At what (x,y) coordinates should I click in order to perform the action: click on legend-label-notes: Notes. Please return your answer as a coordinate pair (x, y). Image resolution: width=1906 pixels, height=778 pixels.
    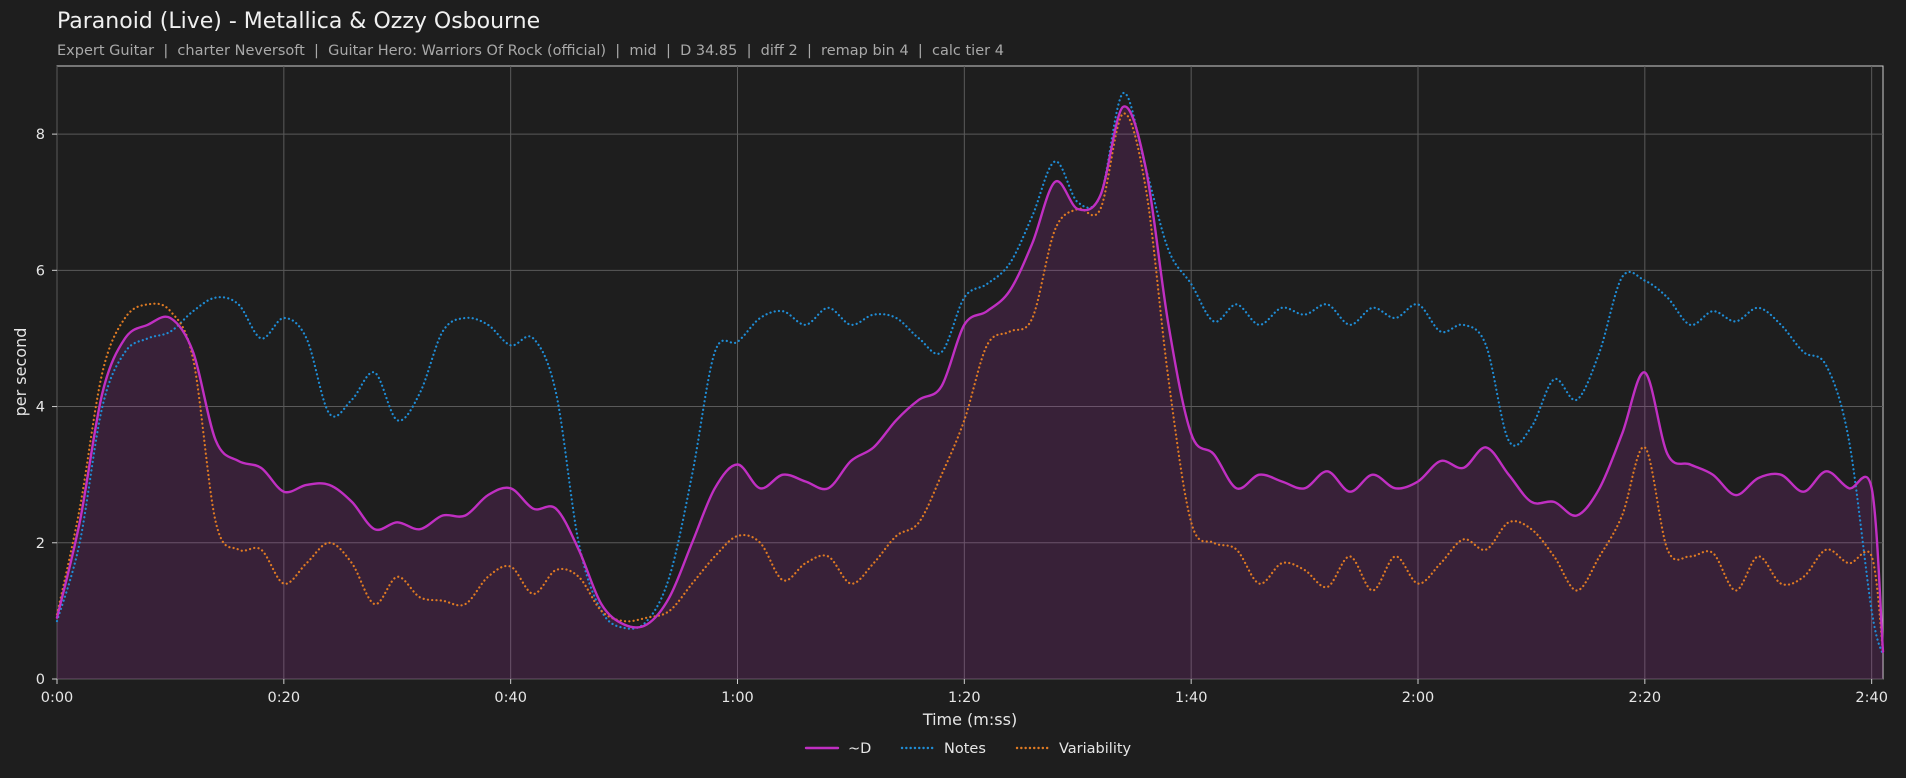
    Looking at the image, I should click on (965, 749).